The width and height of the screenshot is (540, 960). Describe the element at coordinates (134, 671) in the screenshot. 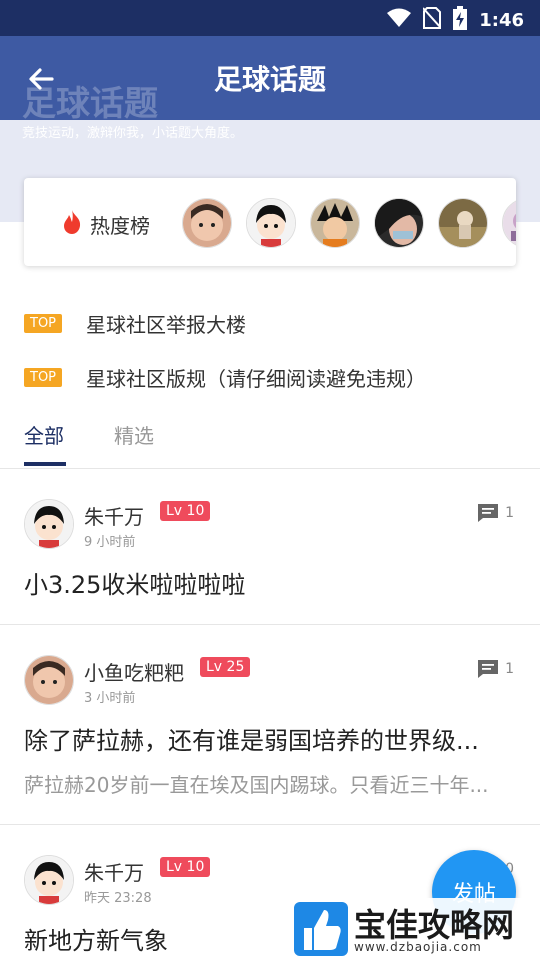

I see `author-name: 小鱼吃粑粑` at that location.